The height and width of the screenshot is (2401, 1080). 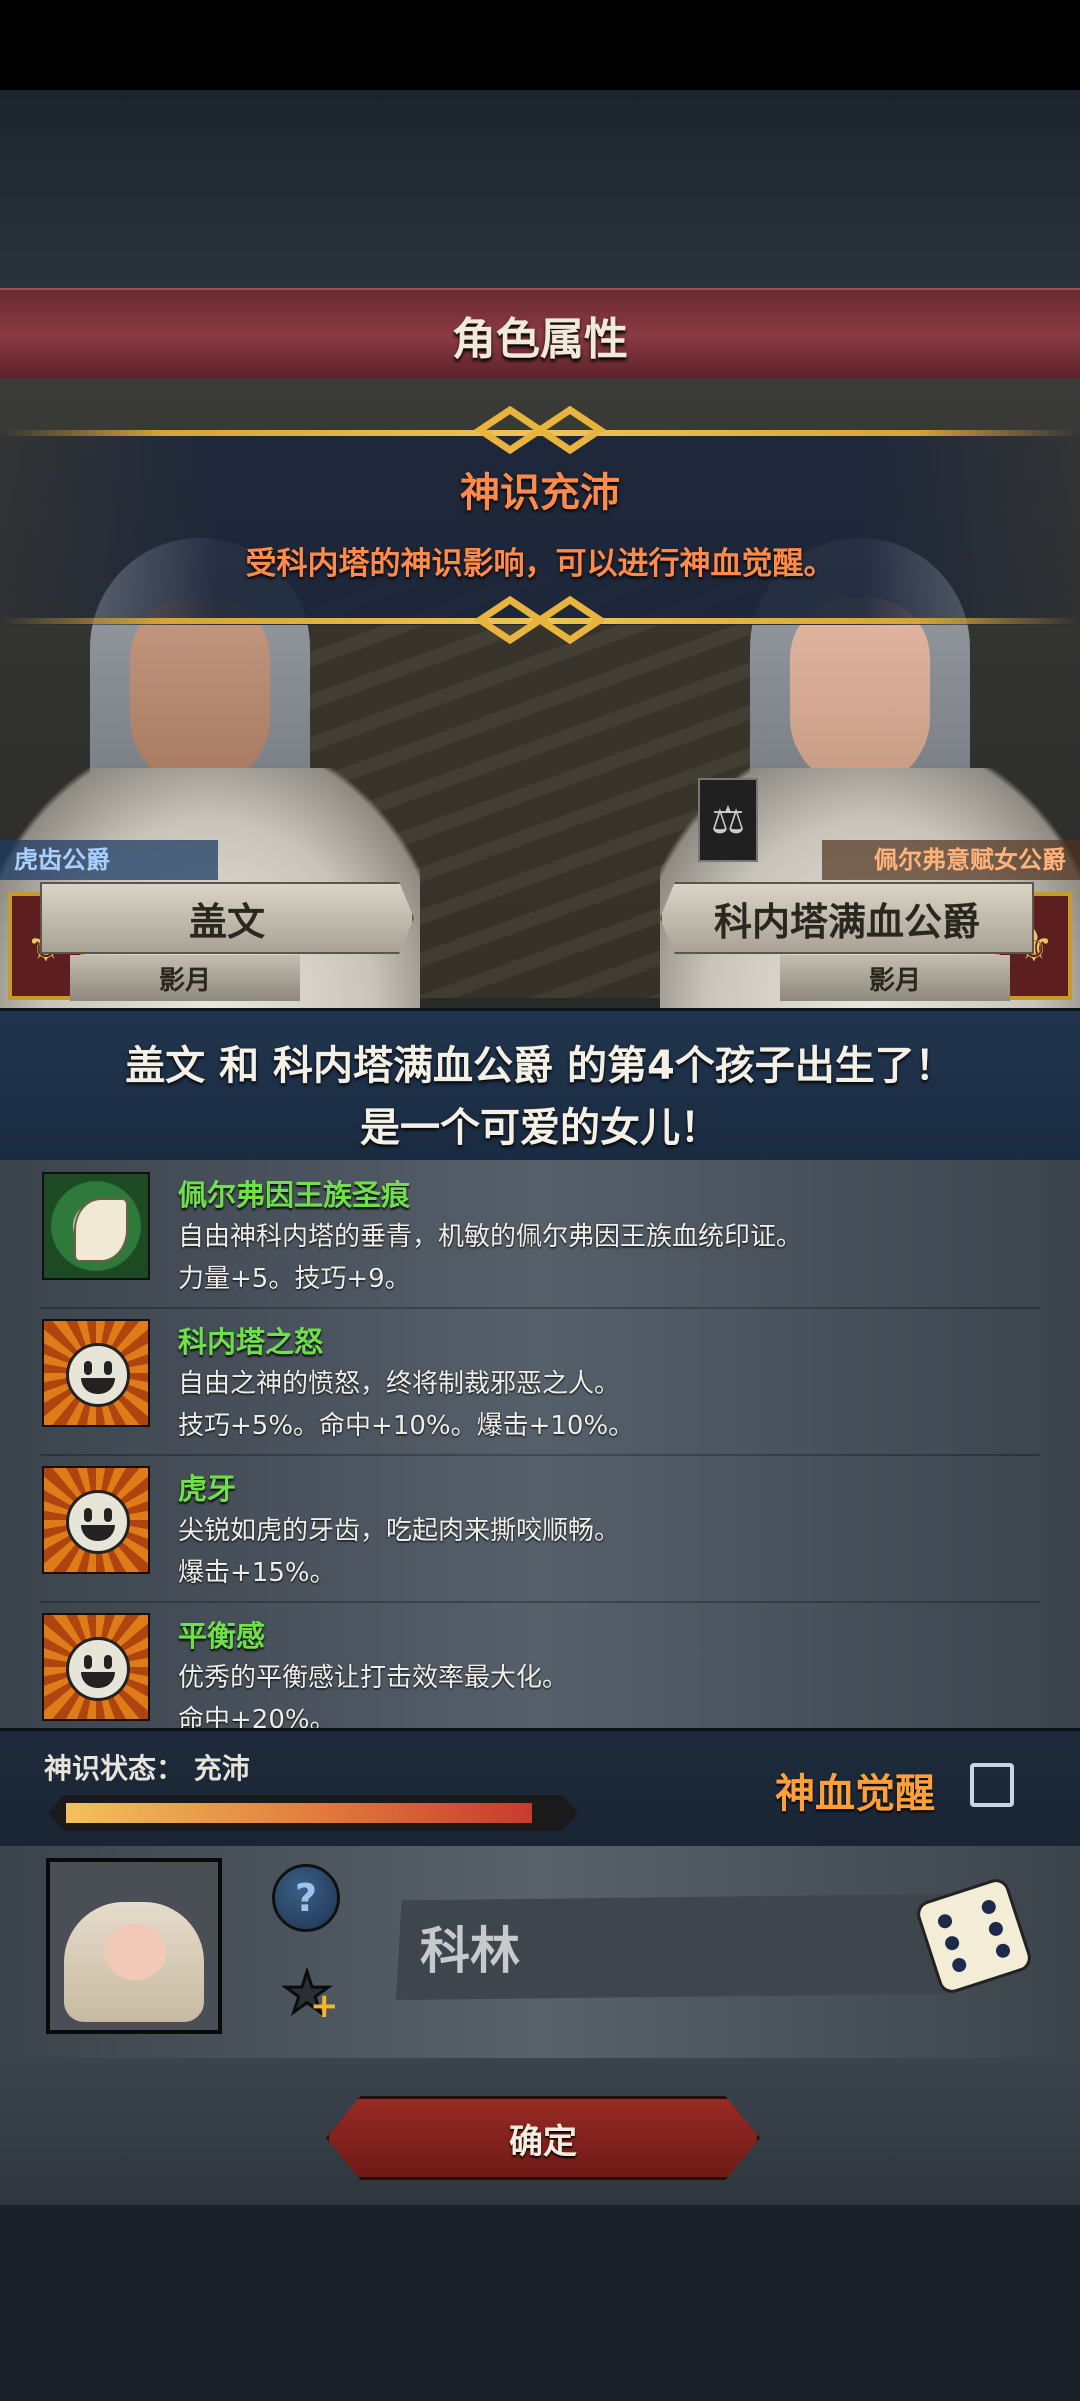 I want to click on divine-status-panel: 神识状态： 充沛 神血觉醒, so click(x=540, y=1788).